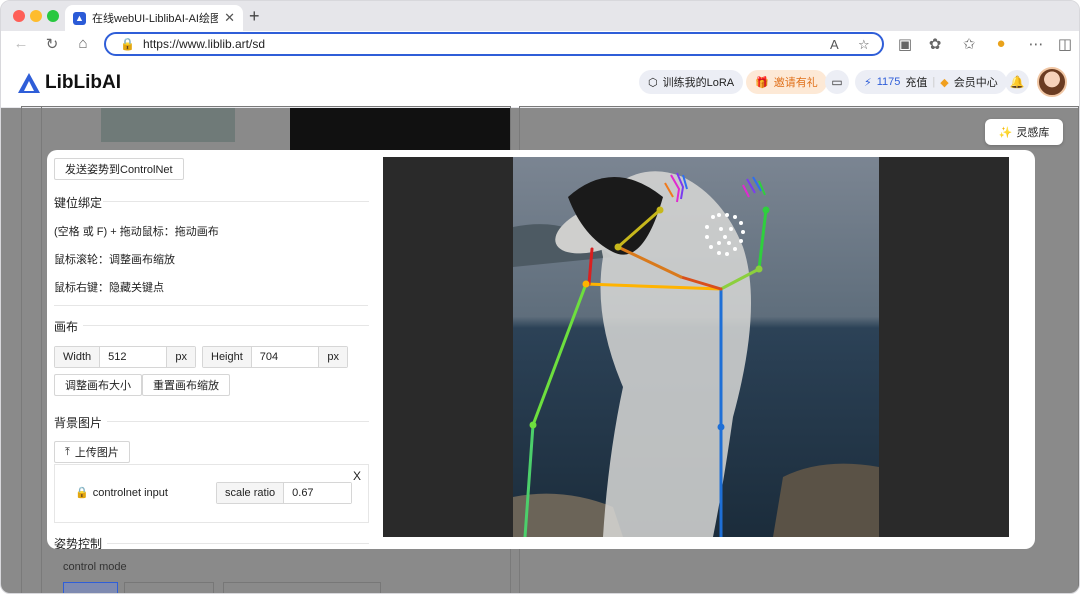 This screenshot has width=1080, height=594. What do you see at coordinates (905, 44) in the screenshot?
I see `tab-actions-icon: ▣` at bounding box center [905, 44].